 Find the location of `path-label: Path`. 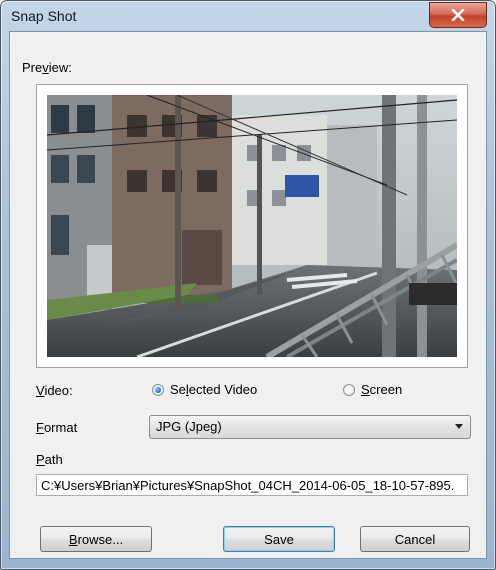

path-label: Path is located at coordinates (49, 459).